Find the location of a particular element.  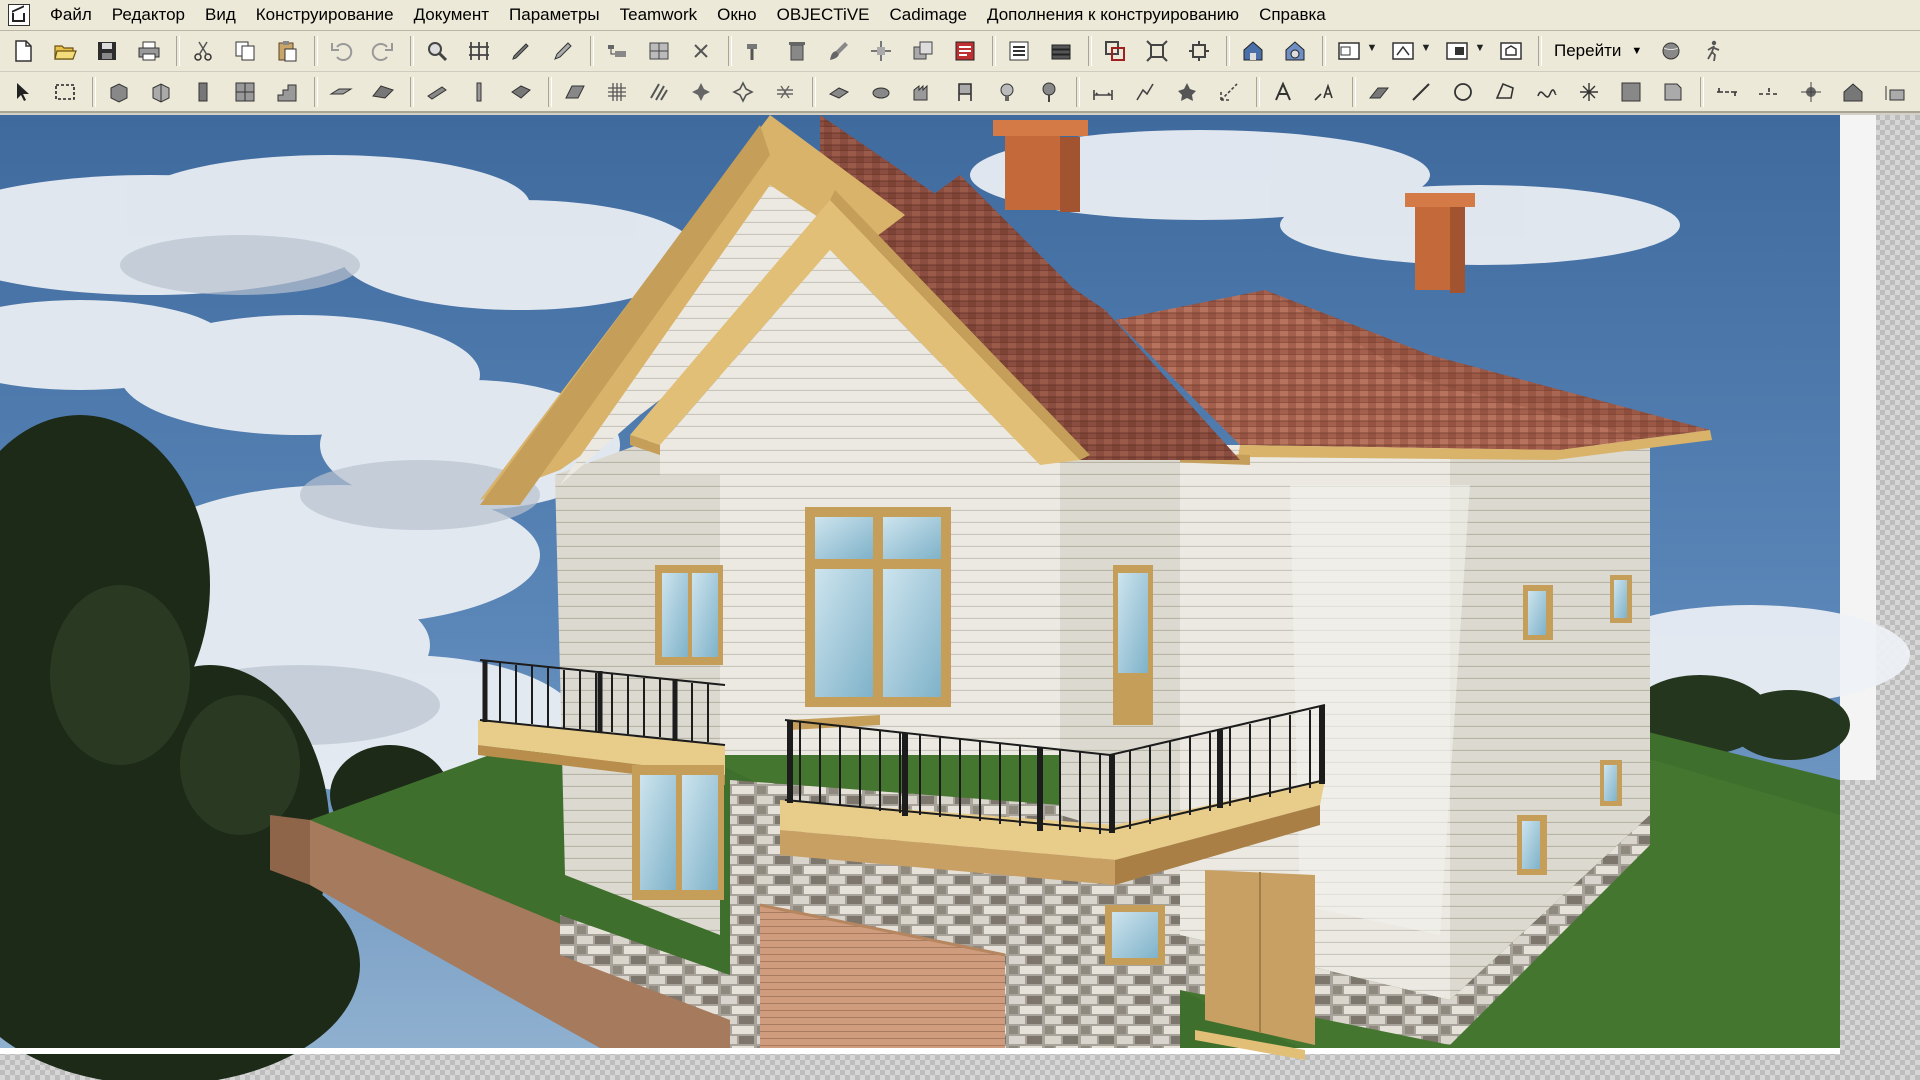

drawing-icon is located at coordinates (1673, 92).